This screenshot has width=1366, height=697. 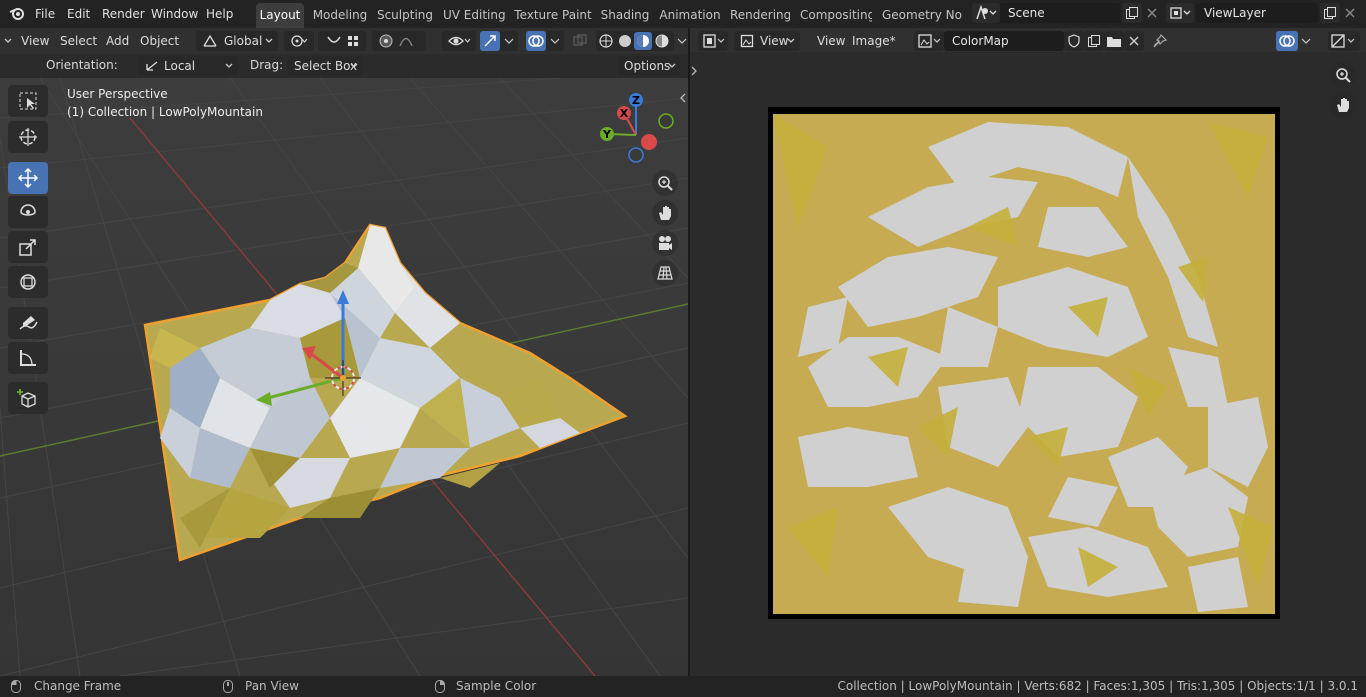 I want to click on sidebar-toggle-arrow, so click(x=683, y=99).